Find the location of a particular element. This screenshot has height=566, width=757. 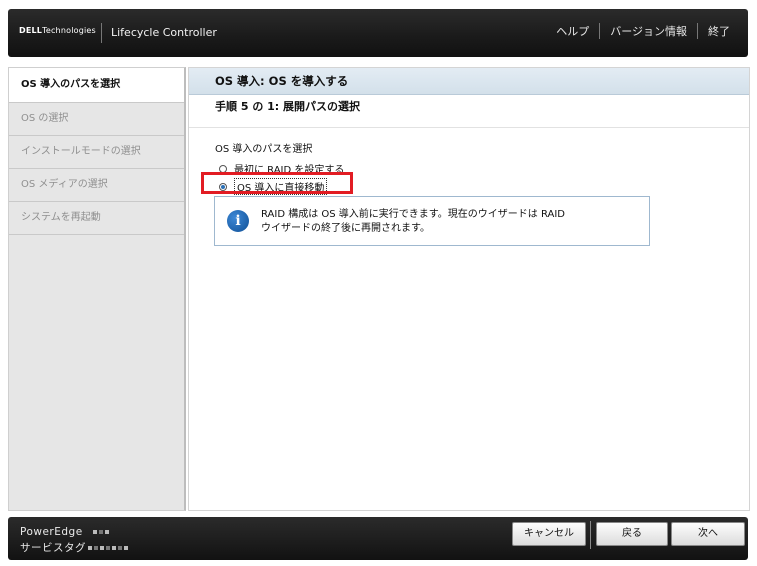

back-button: 戻る is located at coordinates (632, 534).